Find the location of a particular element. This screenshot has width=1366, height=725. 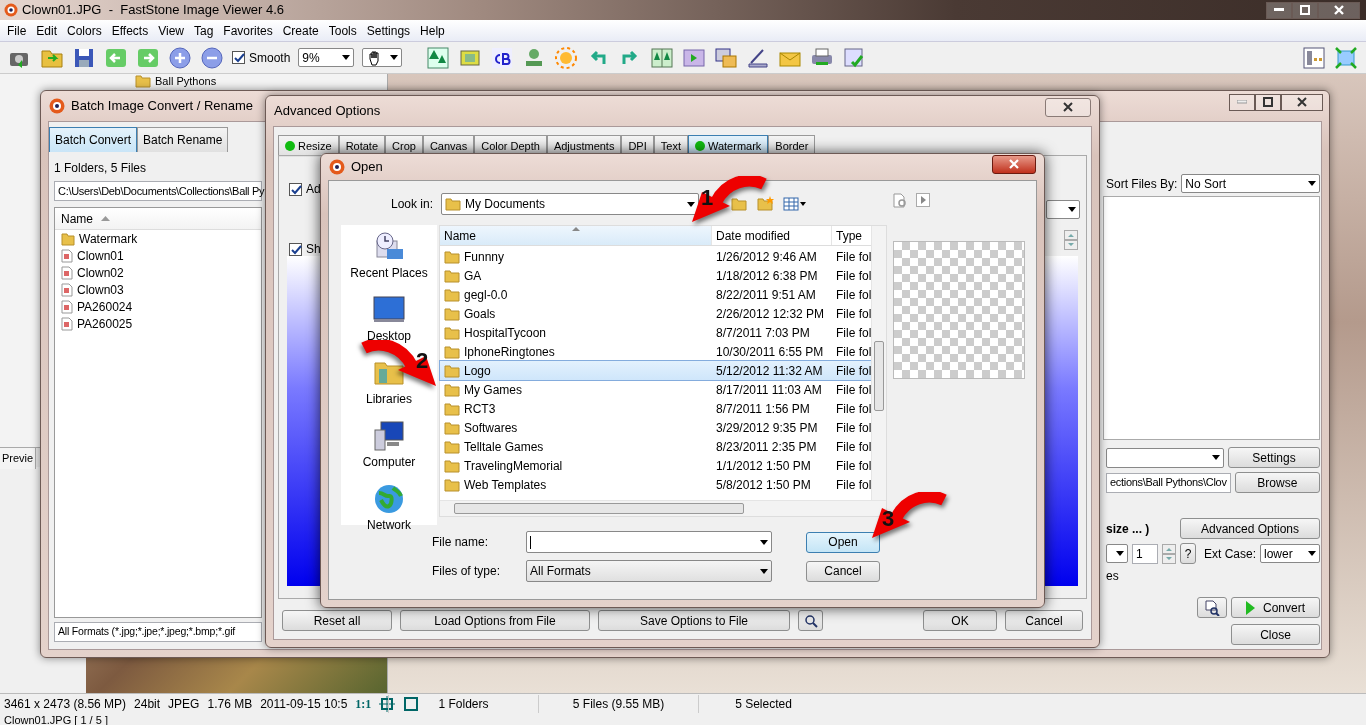

list-entry: Watermark is located at coordinates (158, 238).